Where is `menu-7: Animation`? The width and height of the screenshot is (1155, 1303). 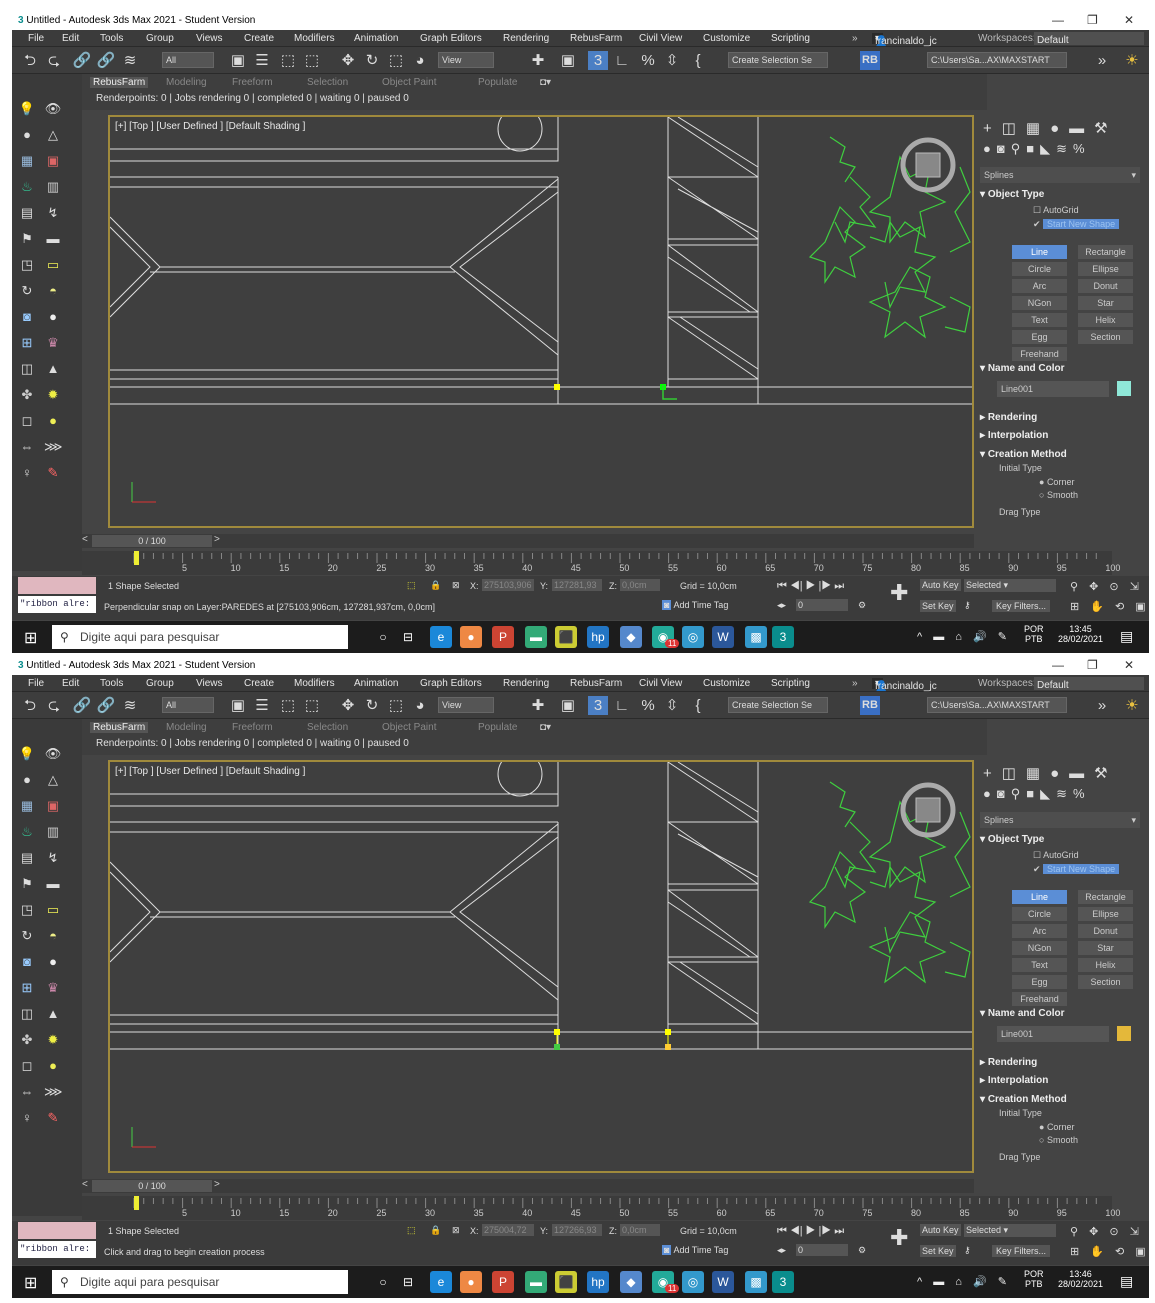
menu-7: Animation is located at coordinates (376, 683).